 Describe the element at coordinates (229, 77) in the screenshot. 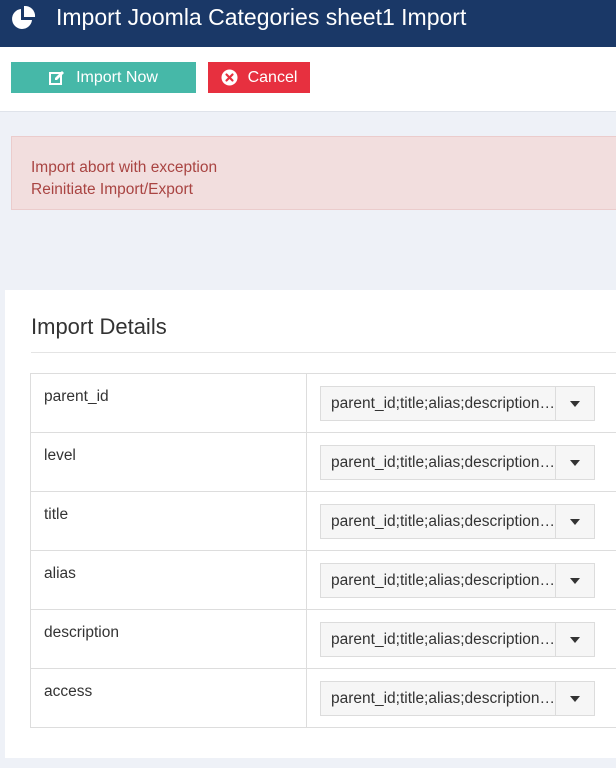

I see `close-circle-icon` at that location.